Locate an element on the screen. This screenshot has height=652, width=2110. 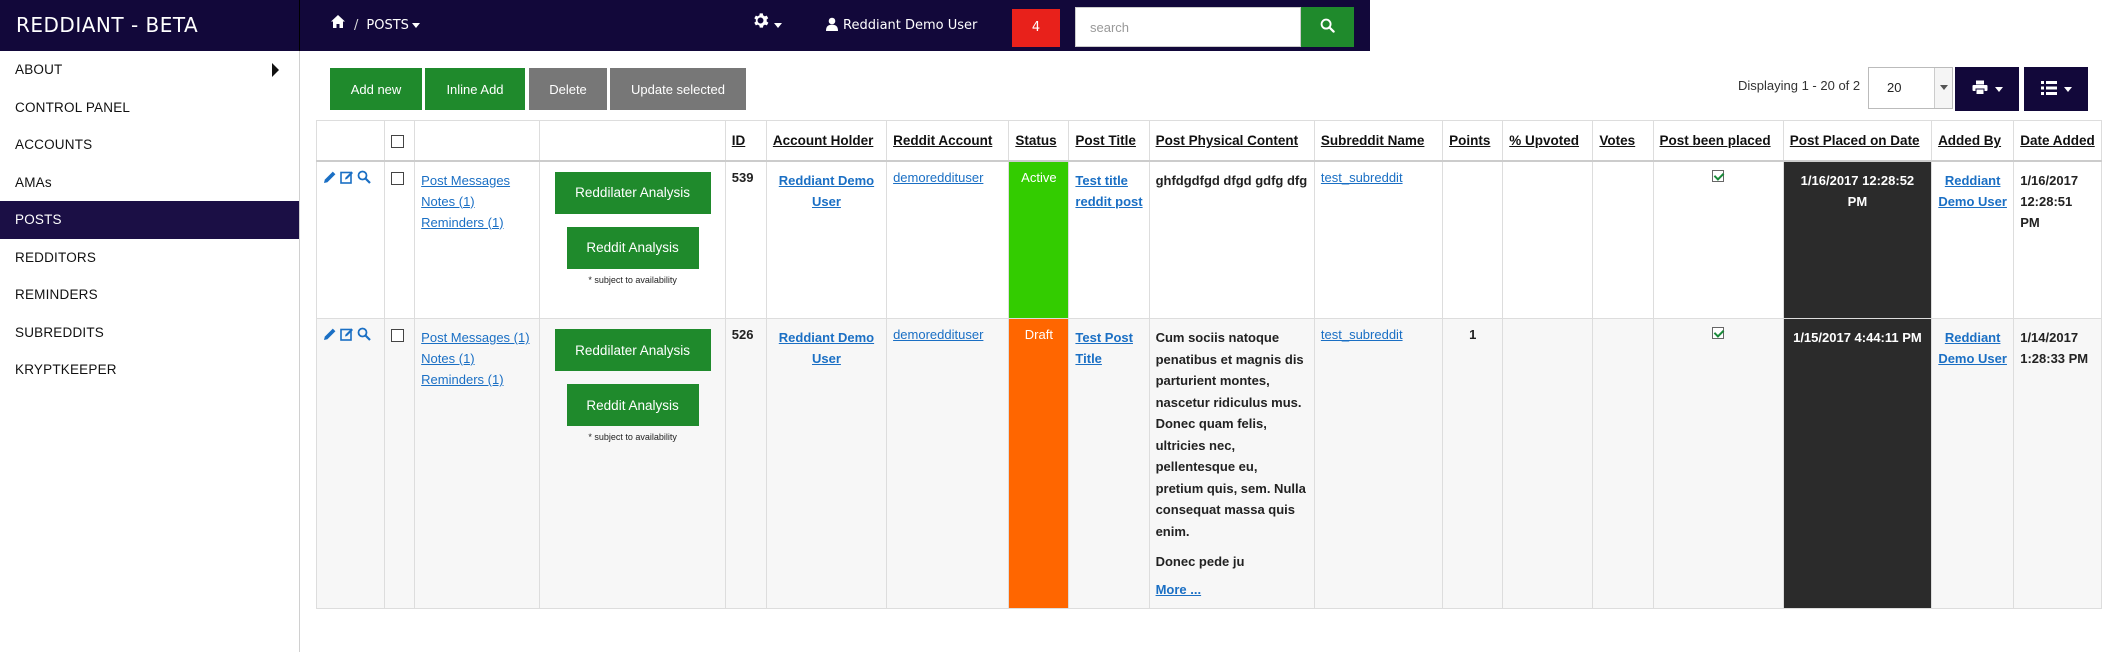
cell-date-added: 1/16/2017 12:28:51 PM is located at coordinates (2057, 239).